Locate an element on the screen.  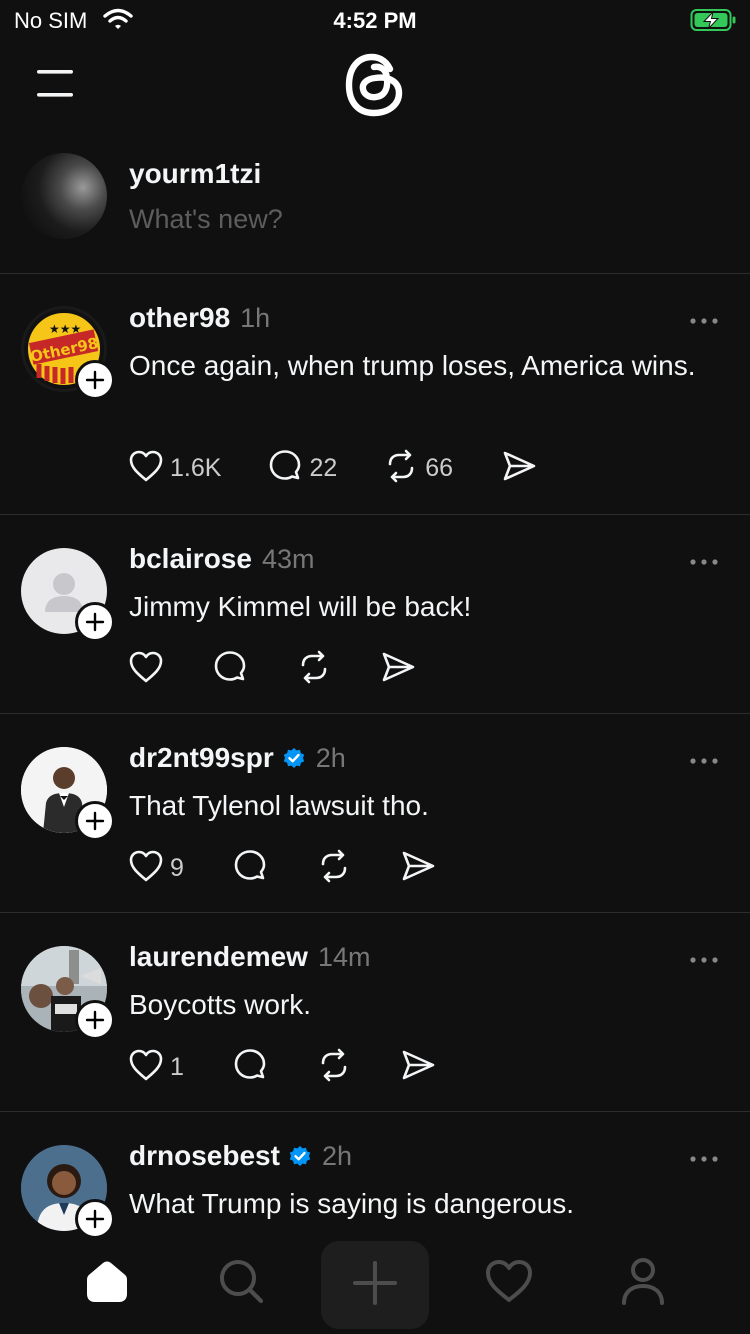
post-text: Jimmy Kimmel will be back! is located at coordinates (300, 606).